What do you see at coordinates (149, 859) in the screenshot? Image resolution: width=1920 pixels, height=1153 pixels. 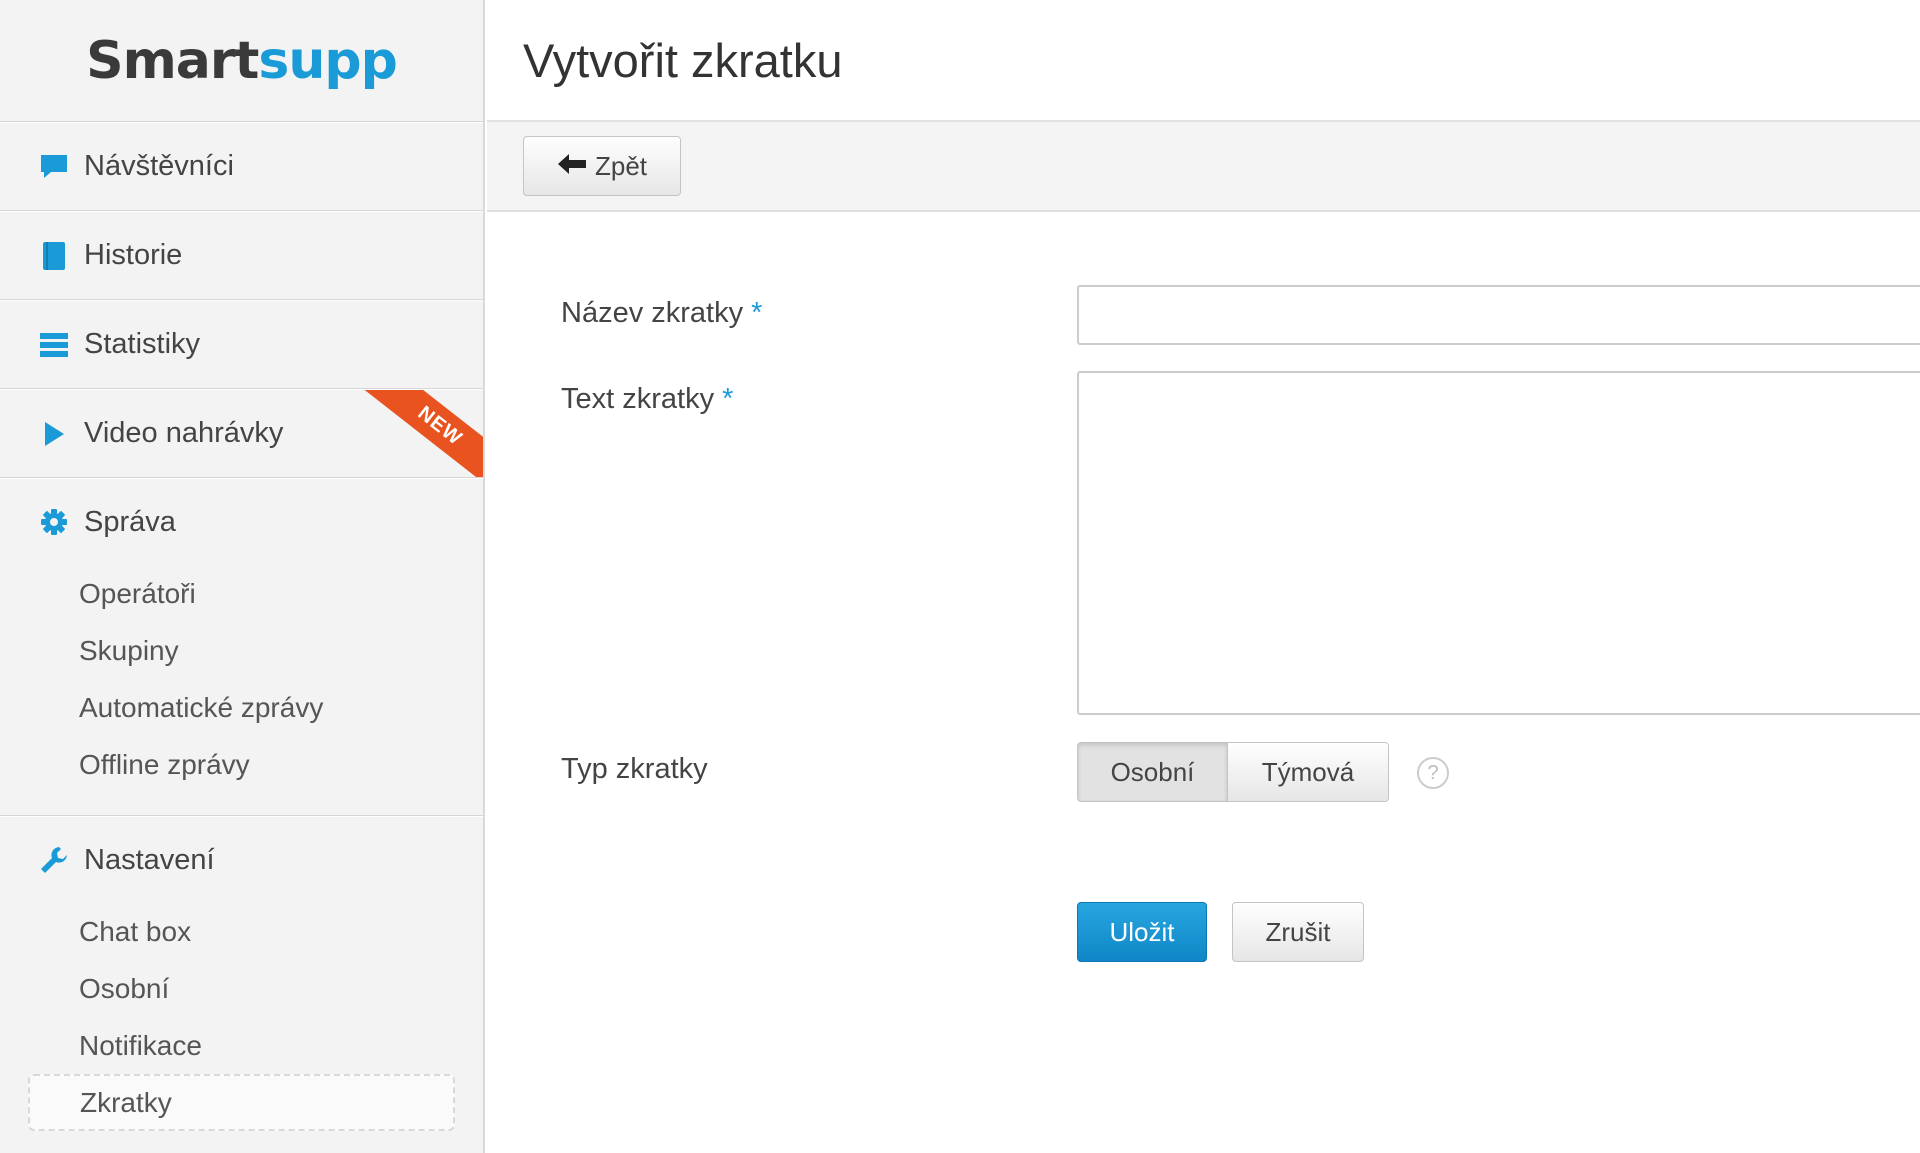 I see `sidebar-item-label: Nastavení` at bounding box center [149, 859].